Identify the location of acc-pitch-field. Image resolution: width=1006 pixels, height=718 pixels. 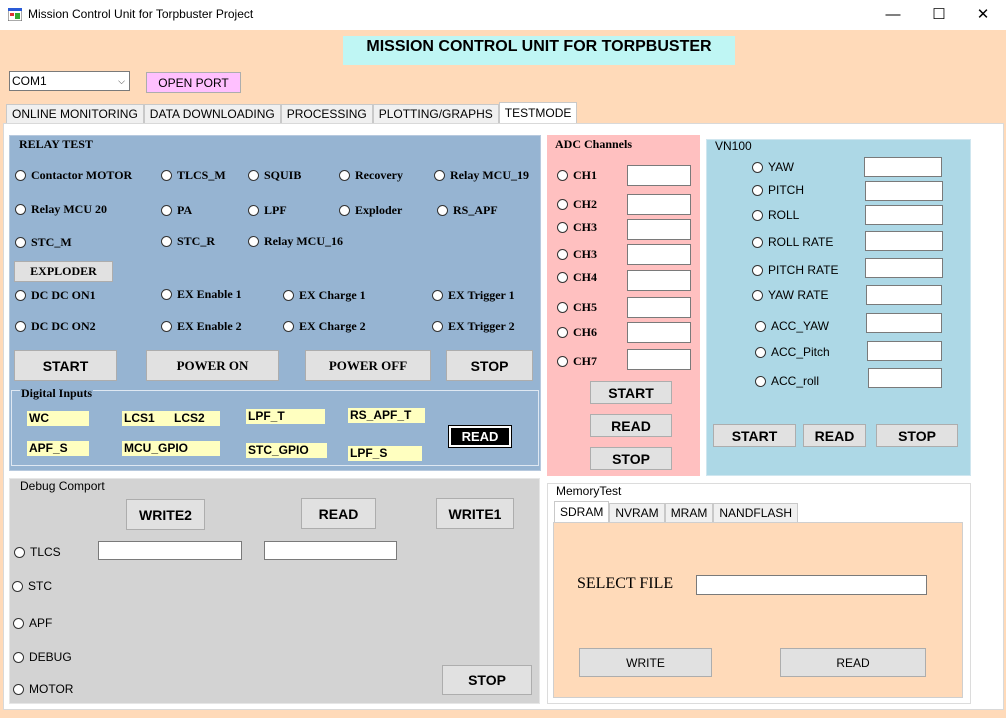
(904, 351).